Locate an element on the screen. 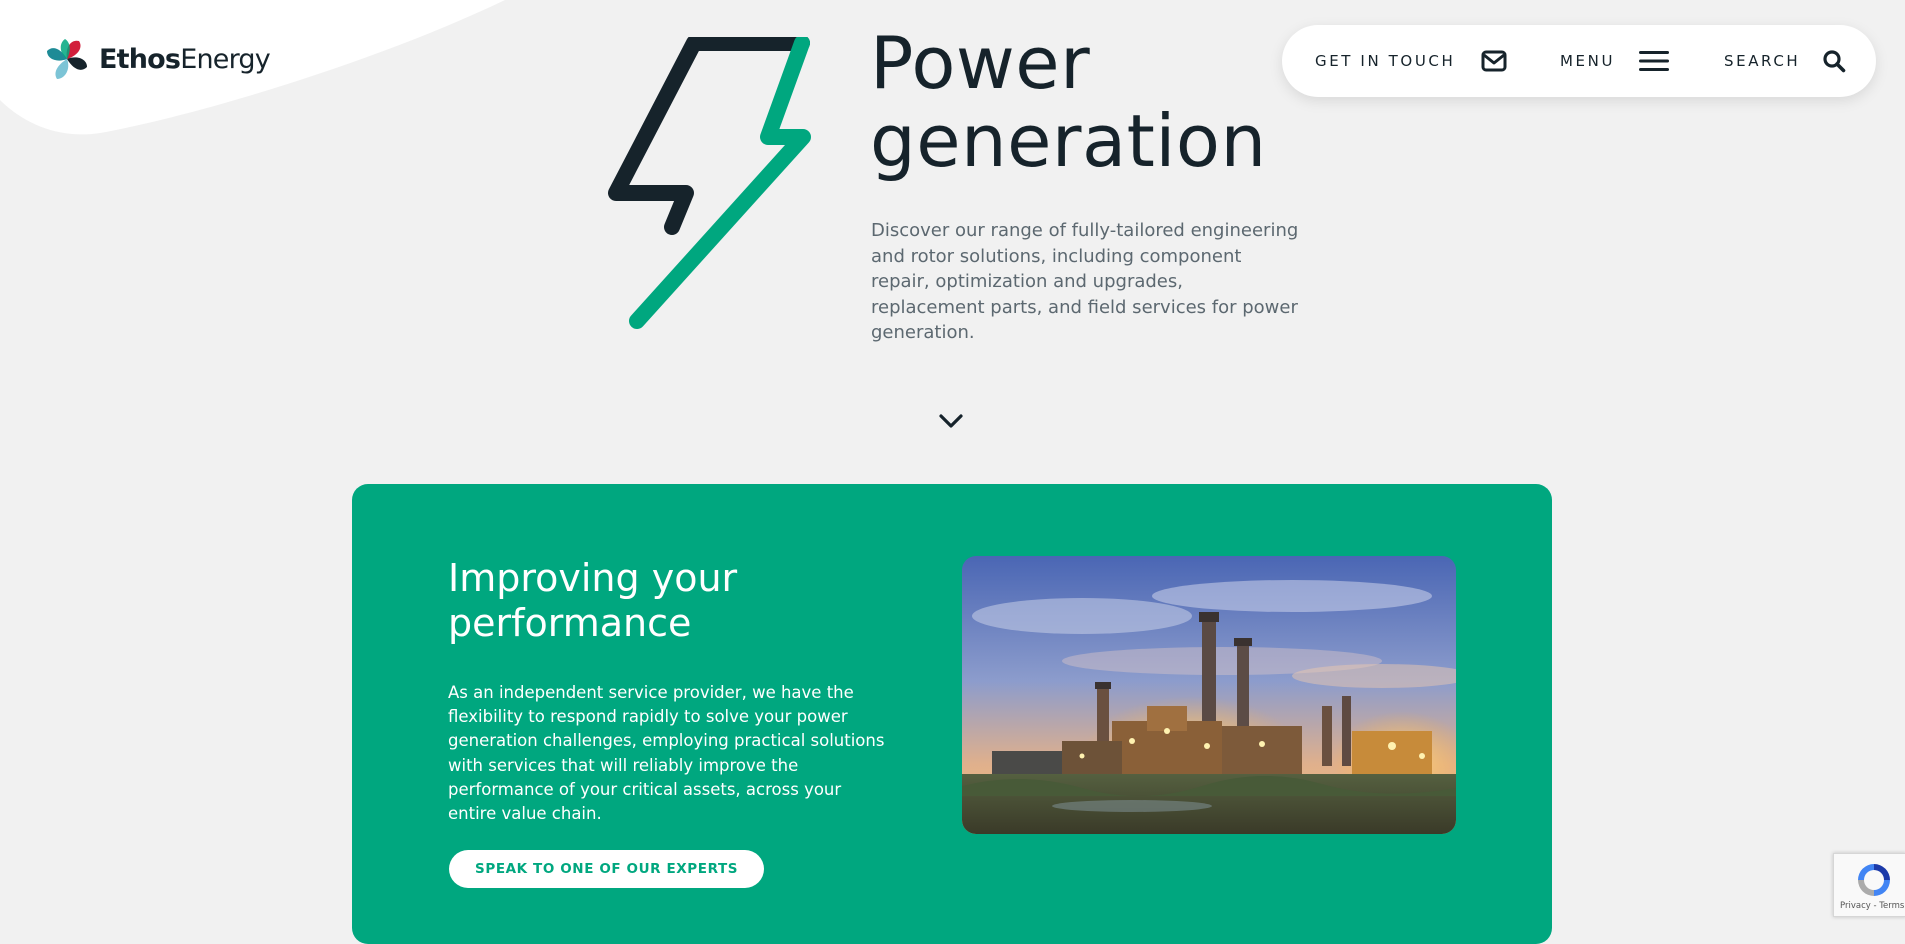 This screenshot has width=1905, height=944. logo-wordmark-bold: Ethos is located at coordinates (140, 59).